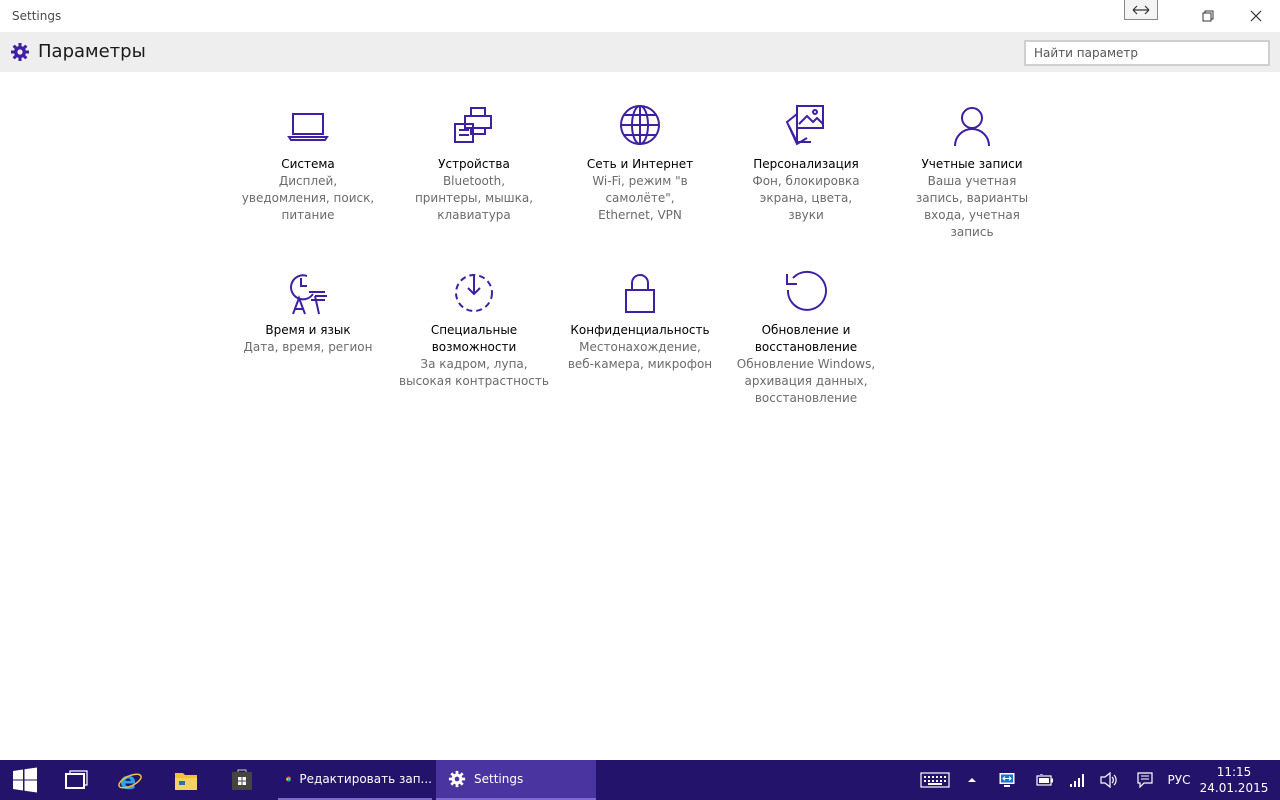 This screenshot has width=1280, height=800. I want to click on store-button, so click(242, 780).